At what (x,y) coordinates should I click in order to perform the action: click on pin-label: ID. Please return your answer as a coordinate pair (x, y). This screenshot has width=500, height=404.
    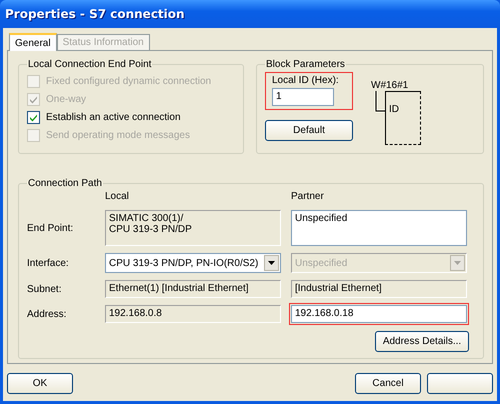
    Looking at the image, I should click on (394, 109).